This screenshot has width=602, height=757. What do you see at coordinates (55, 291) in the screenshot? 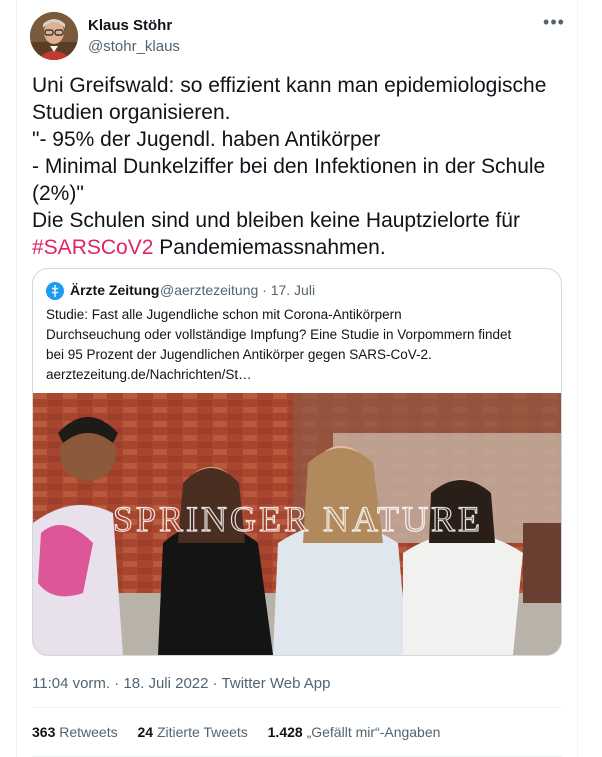
I see `caduceus-icon` at bounding box center [55, 291].